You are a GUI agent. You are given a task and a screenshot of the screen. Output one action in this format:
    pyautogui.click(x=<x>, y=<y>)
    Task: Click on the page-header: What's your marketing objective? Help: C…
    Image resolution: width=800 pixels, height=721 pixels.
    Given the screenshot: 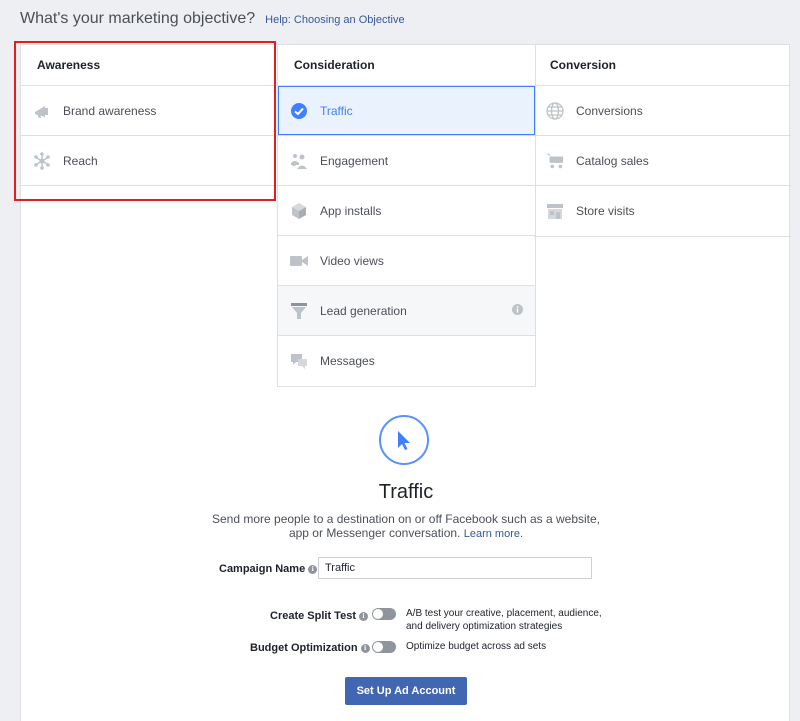 What is the action you would take?
    pyautogui.click(x=212, y=20)
    